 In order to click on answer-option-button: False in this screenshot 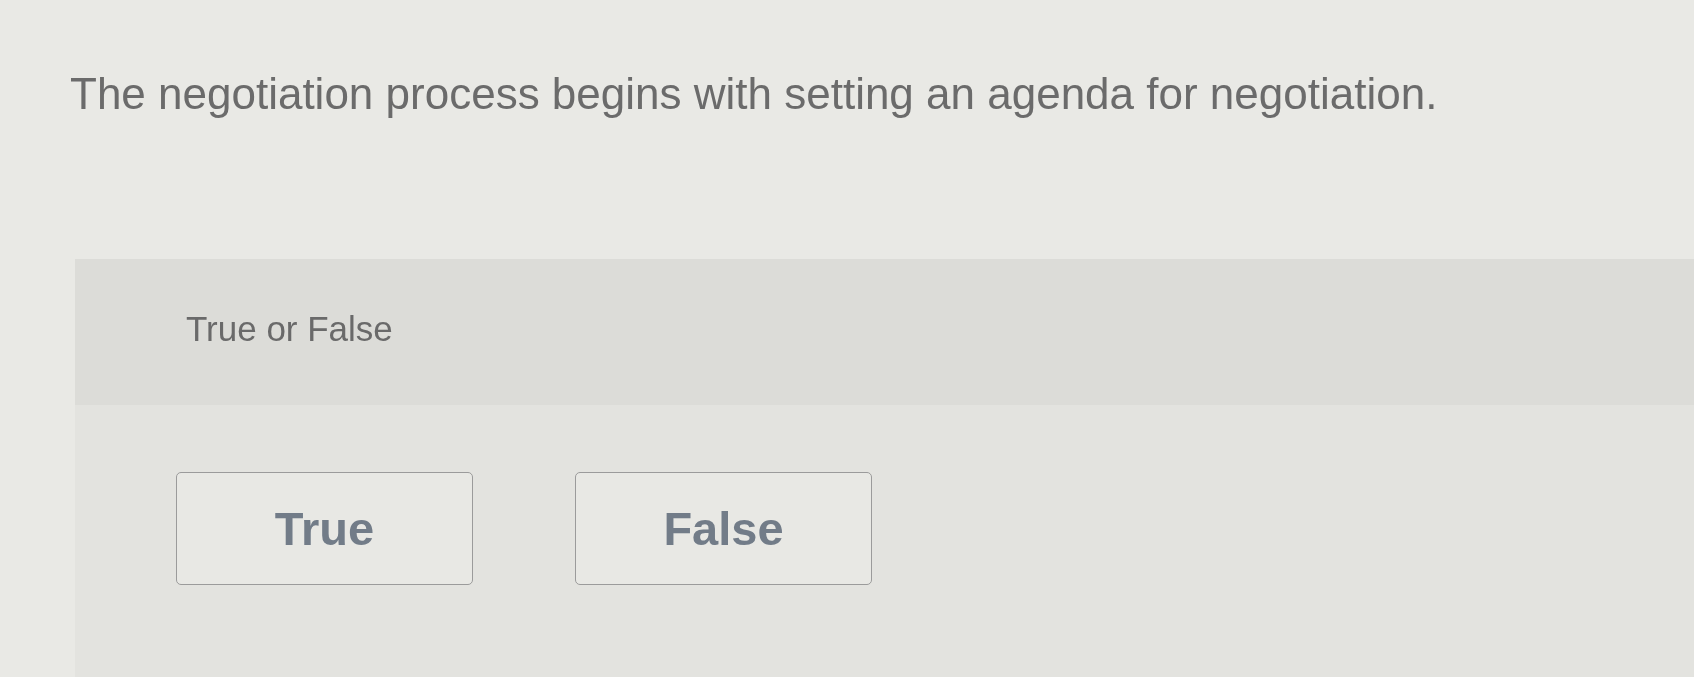, I will do `click(723, 528)`.